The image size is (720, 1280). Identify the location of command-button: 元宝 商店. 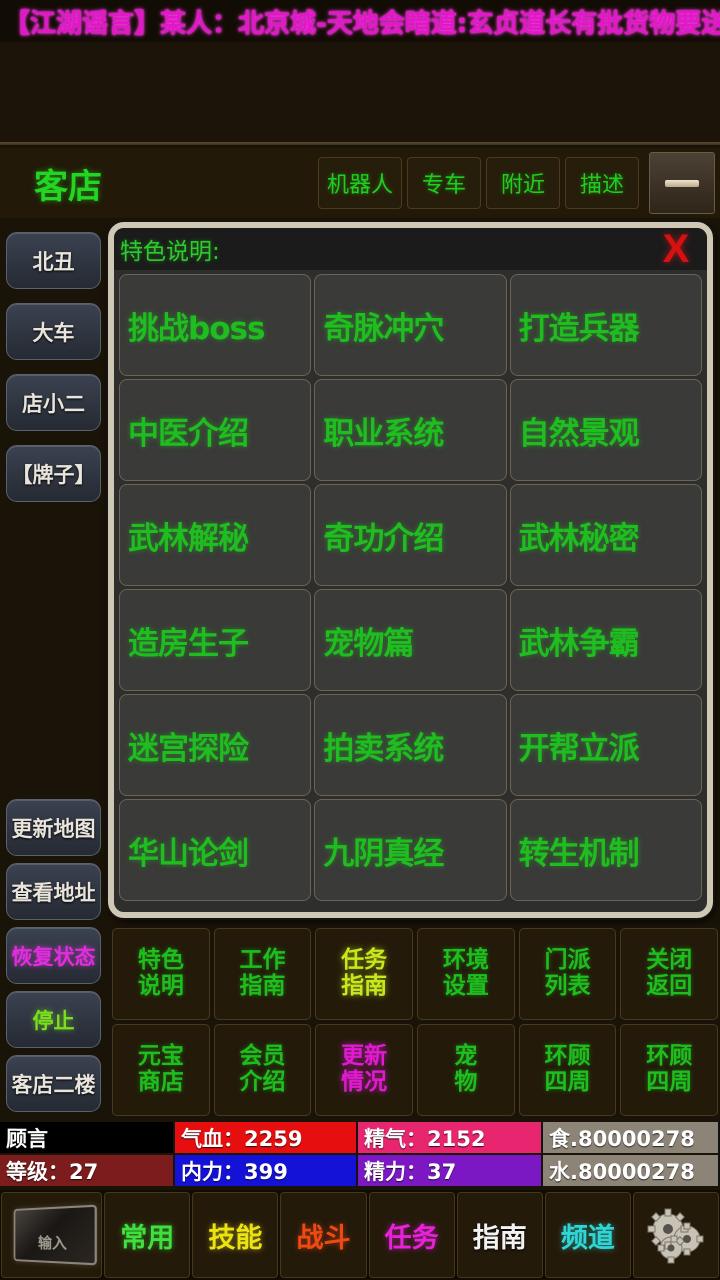
(161, 1070).